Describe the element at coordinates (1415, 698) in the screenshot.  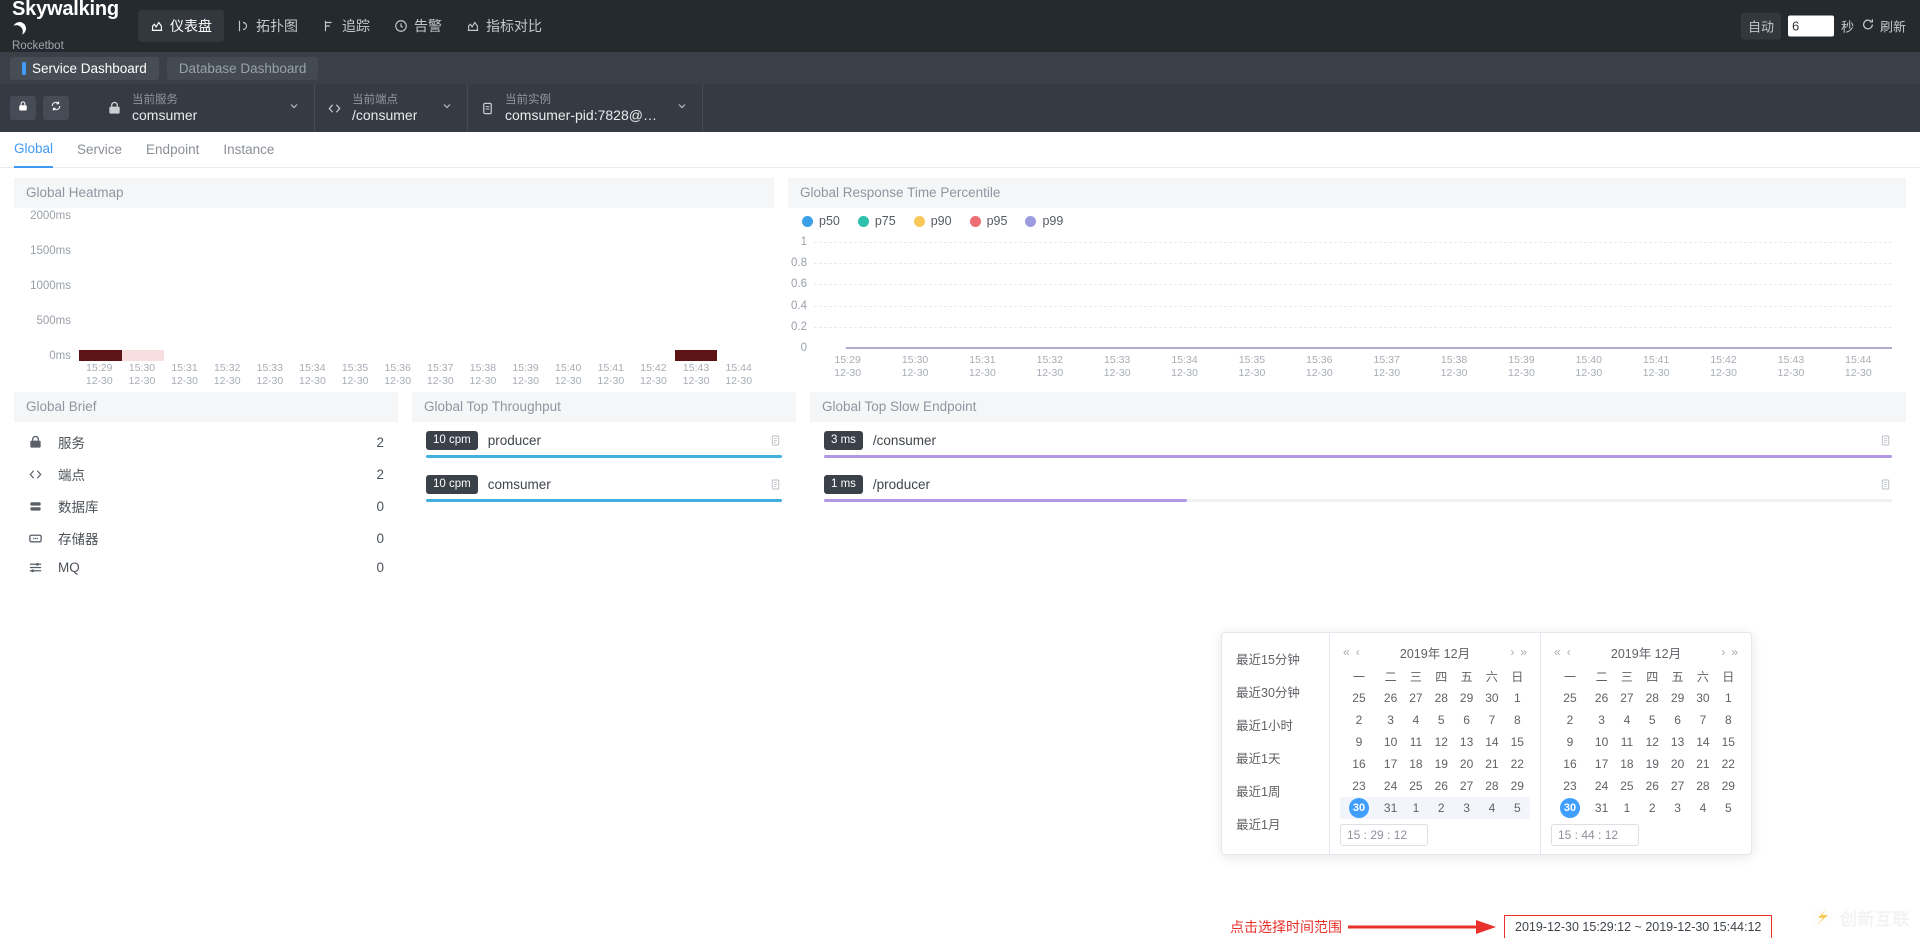
I see `calendar-day-cell: 27` at that location.